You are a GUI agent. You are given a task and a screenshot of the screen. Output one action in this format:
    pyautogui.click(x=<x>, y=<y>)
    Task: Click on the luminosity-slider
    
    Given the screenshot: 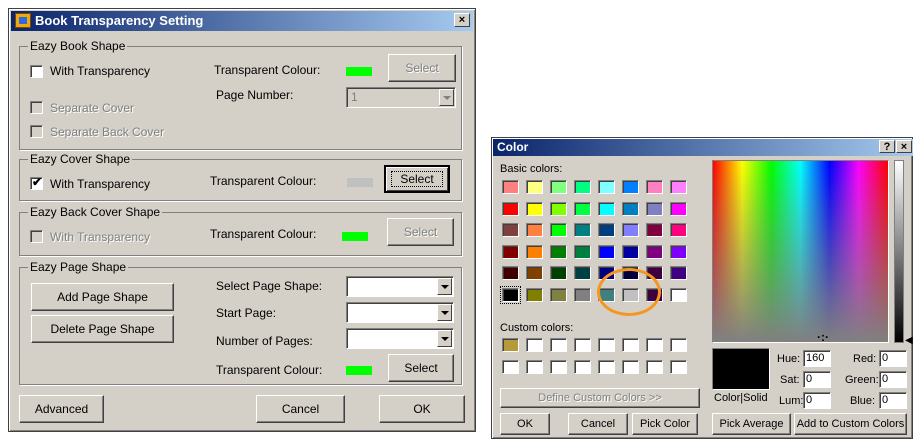 What is the action you would take?
    pyautogui.click(x=899, y=251)
    